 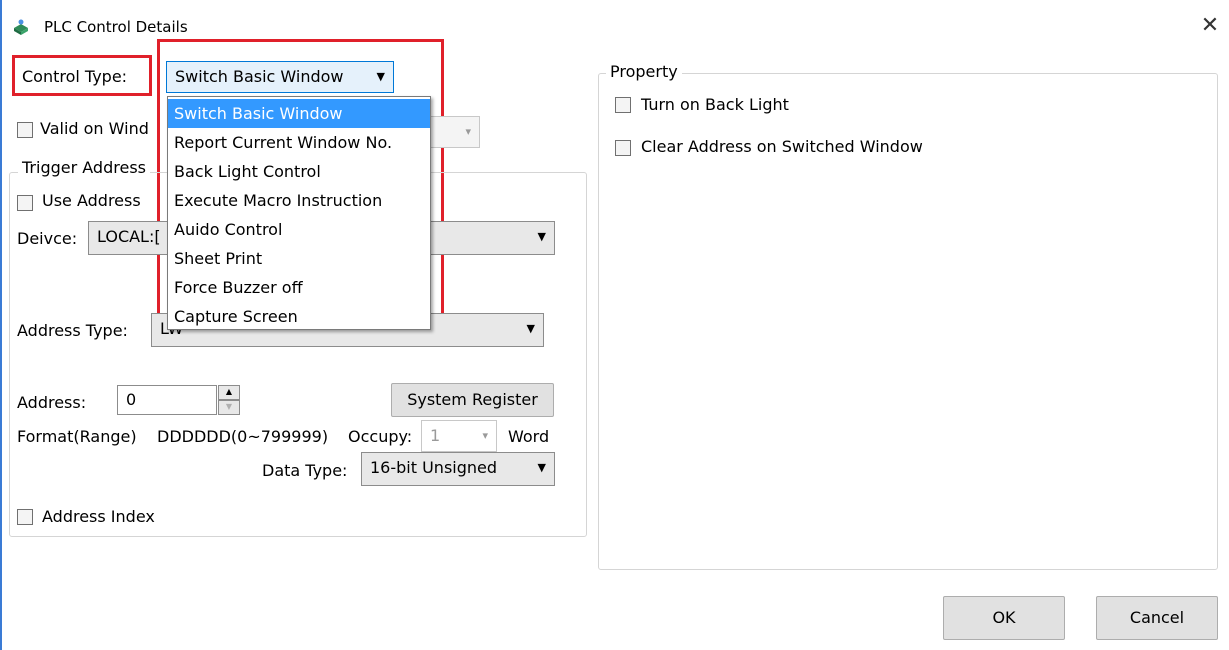 What do you see at coordinates (299, 113) in the screenshot?
I see `dropdown-option: Switch Basic Window` at bounding box center [299, 113].